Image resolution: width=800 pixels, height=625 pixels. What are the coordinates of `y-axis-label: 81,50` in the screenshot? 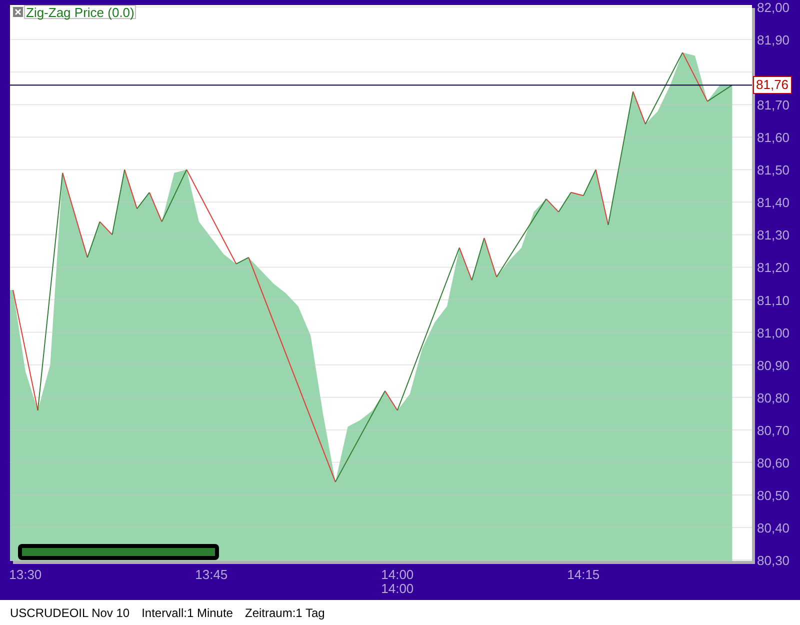 It's located at (773, 170).